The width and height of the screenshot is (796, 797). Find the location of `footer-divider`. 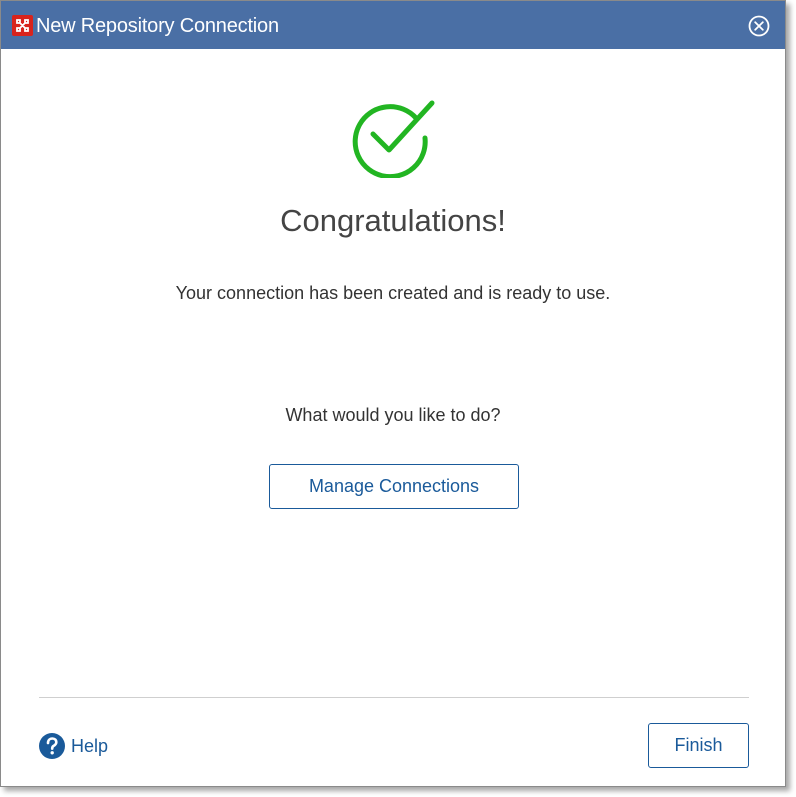

footer-divider is located at coordinates (394, 697).